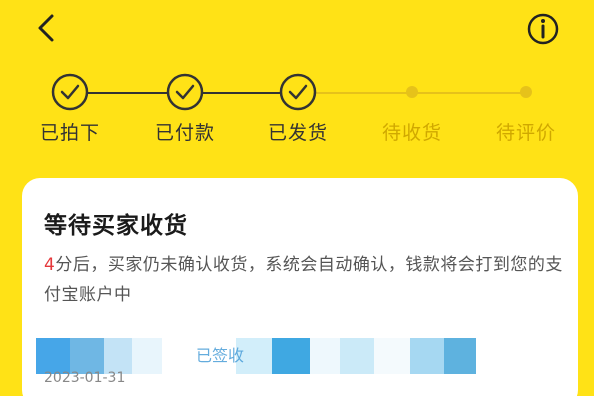 The width and height of the screenshot is (594, 396). Describe the element at coordinates (412, 107) in the screenshot. I see `step-awaiting-receipt: 待收货` at that location.